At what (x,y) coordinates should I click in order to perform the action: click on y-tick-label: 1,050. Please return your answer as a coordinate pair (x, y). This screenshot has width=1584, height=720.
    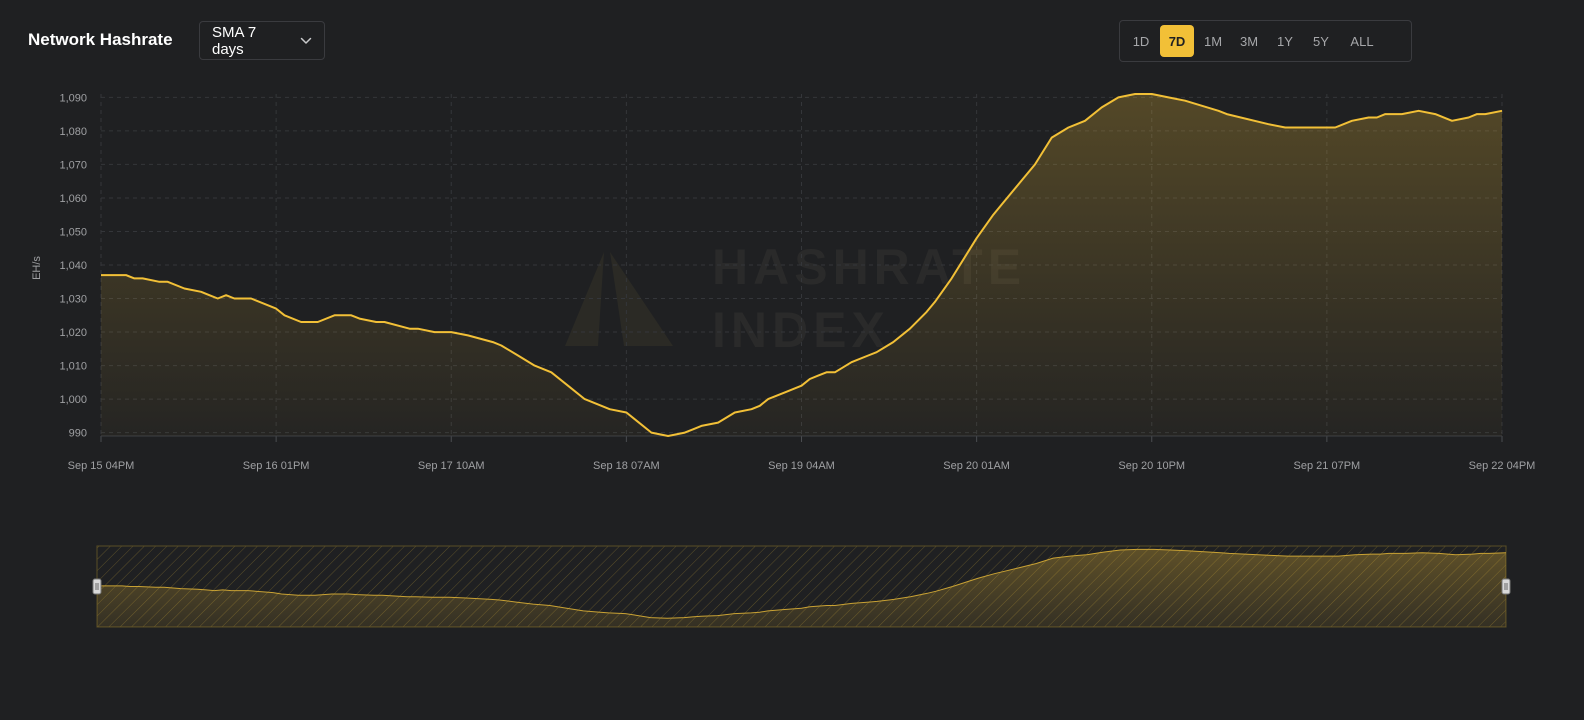
    Looking at the image, I should click on (73, 232).